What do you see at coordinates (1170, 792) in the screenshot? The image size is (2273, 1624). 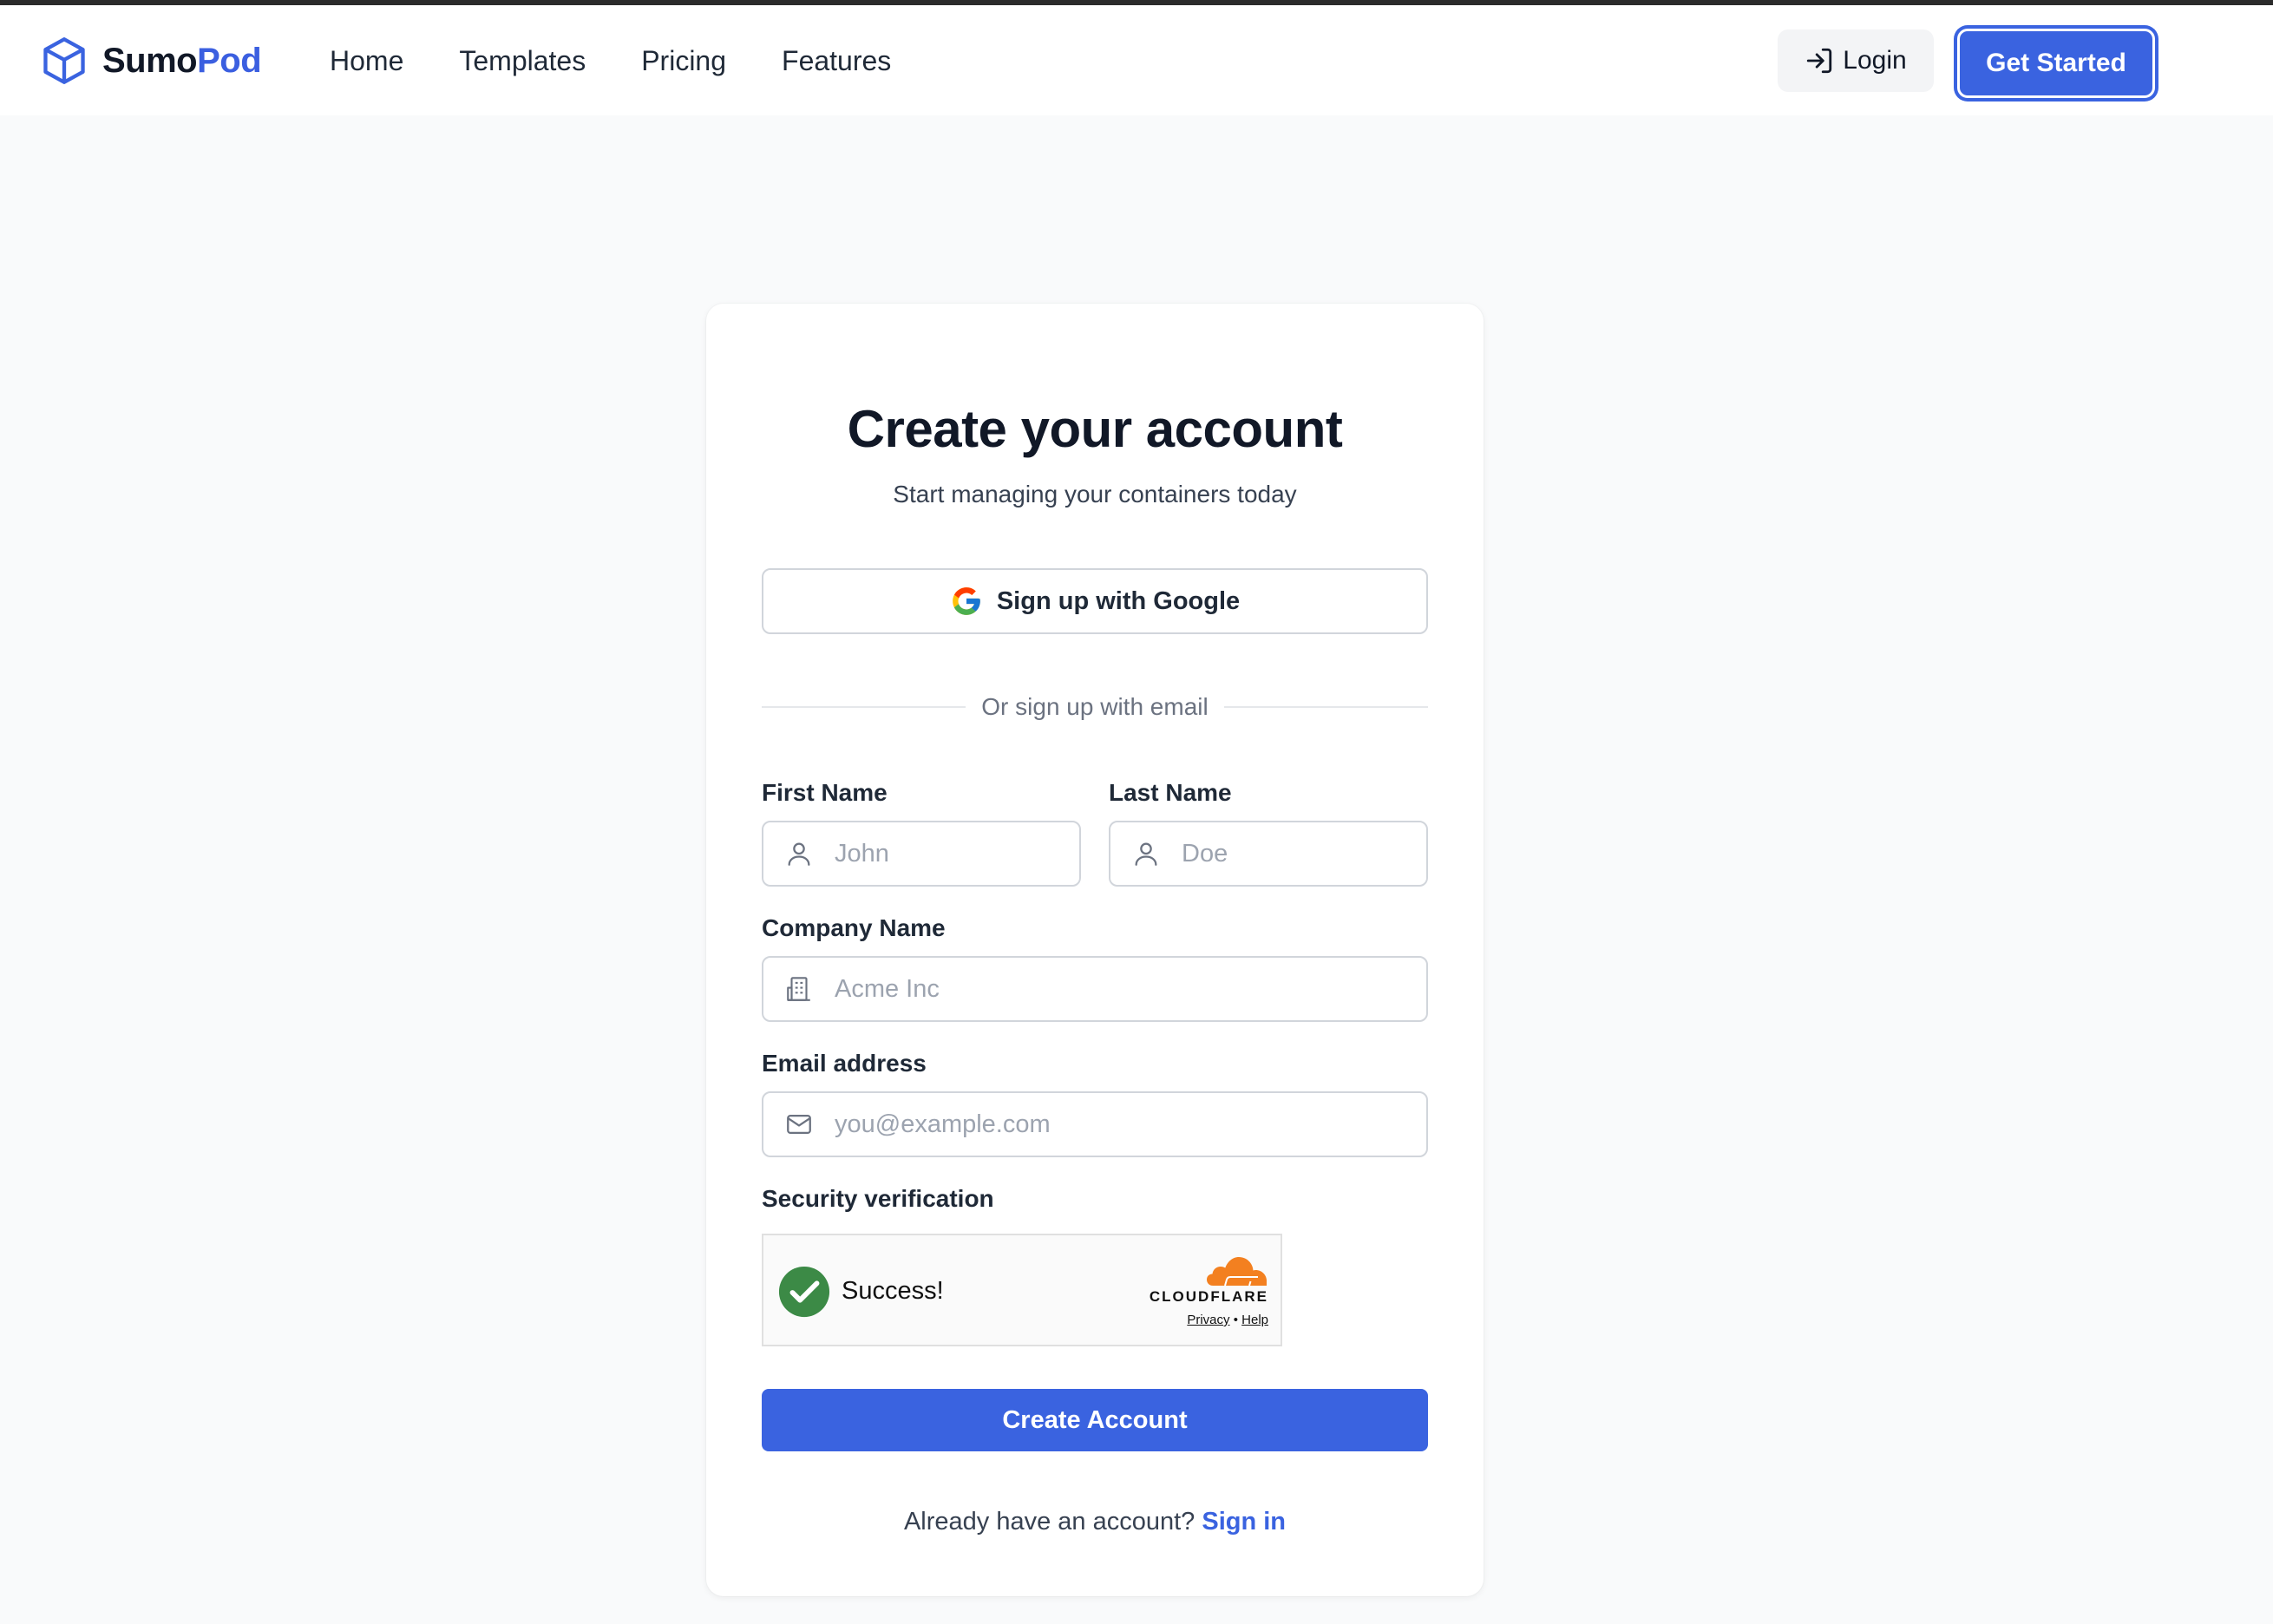 I see `last-name-label: Last Name` at bounding box center [1170, 792].